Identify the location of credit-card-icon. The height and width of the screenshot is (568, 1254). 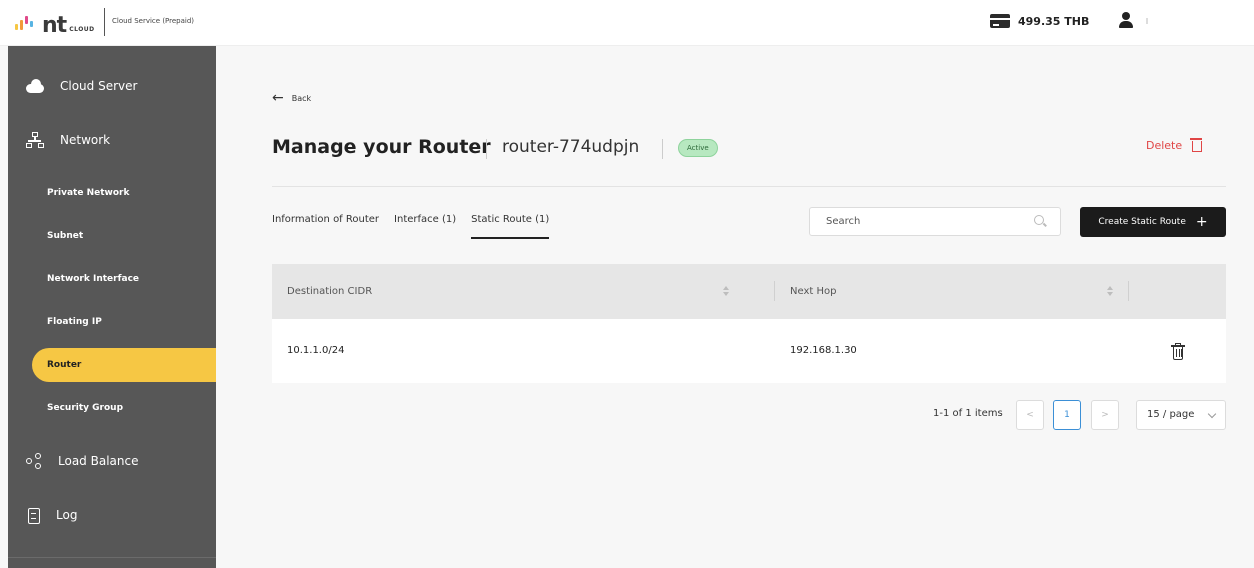
(1000, 21).